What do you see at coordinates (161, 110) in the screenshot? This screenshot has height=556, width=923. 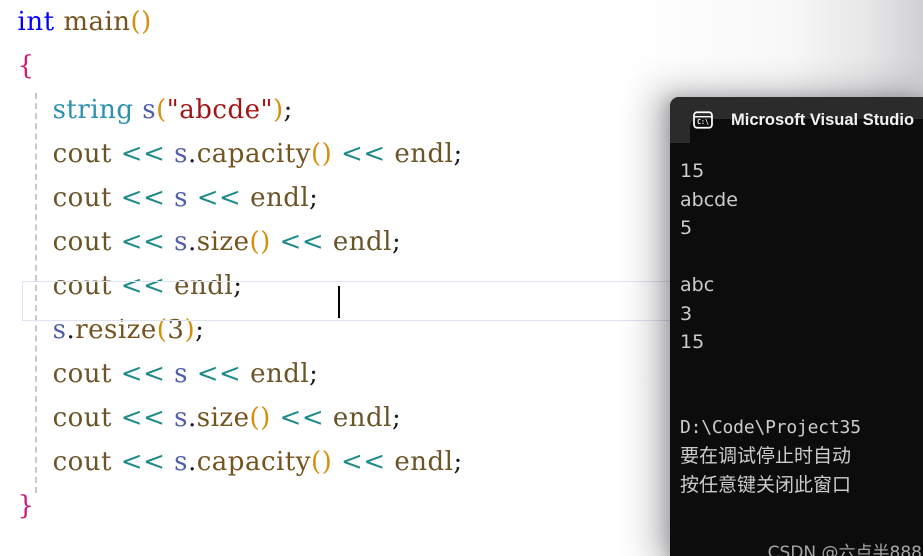 I see `code-token: (` at bounding box center [161, 110].